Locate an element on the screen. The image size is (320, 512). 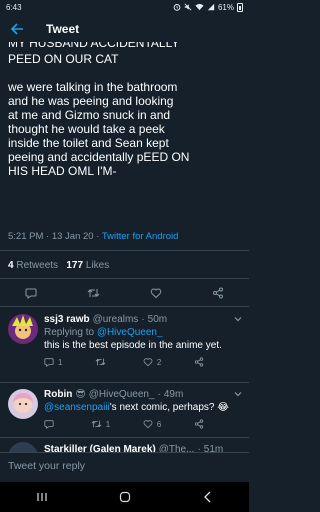
tweet-line: HIS HEAD OML I'M- is located at coordinates (62, 171).